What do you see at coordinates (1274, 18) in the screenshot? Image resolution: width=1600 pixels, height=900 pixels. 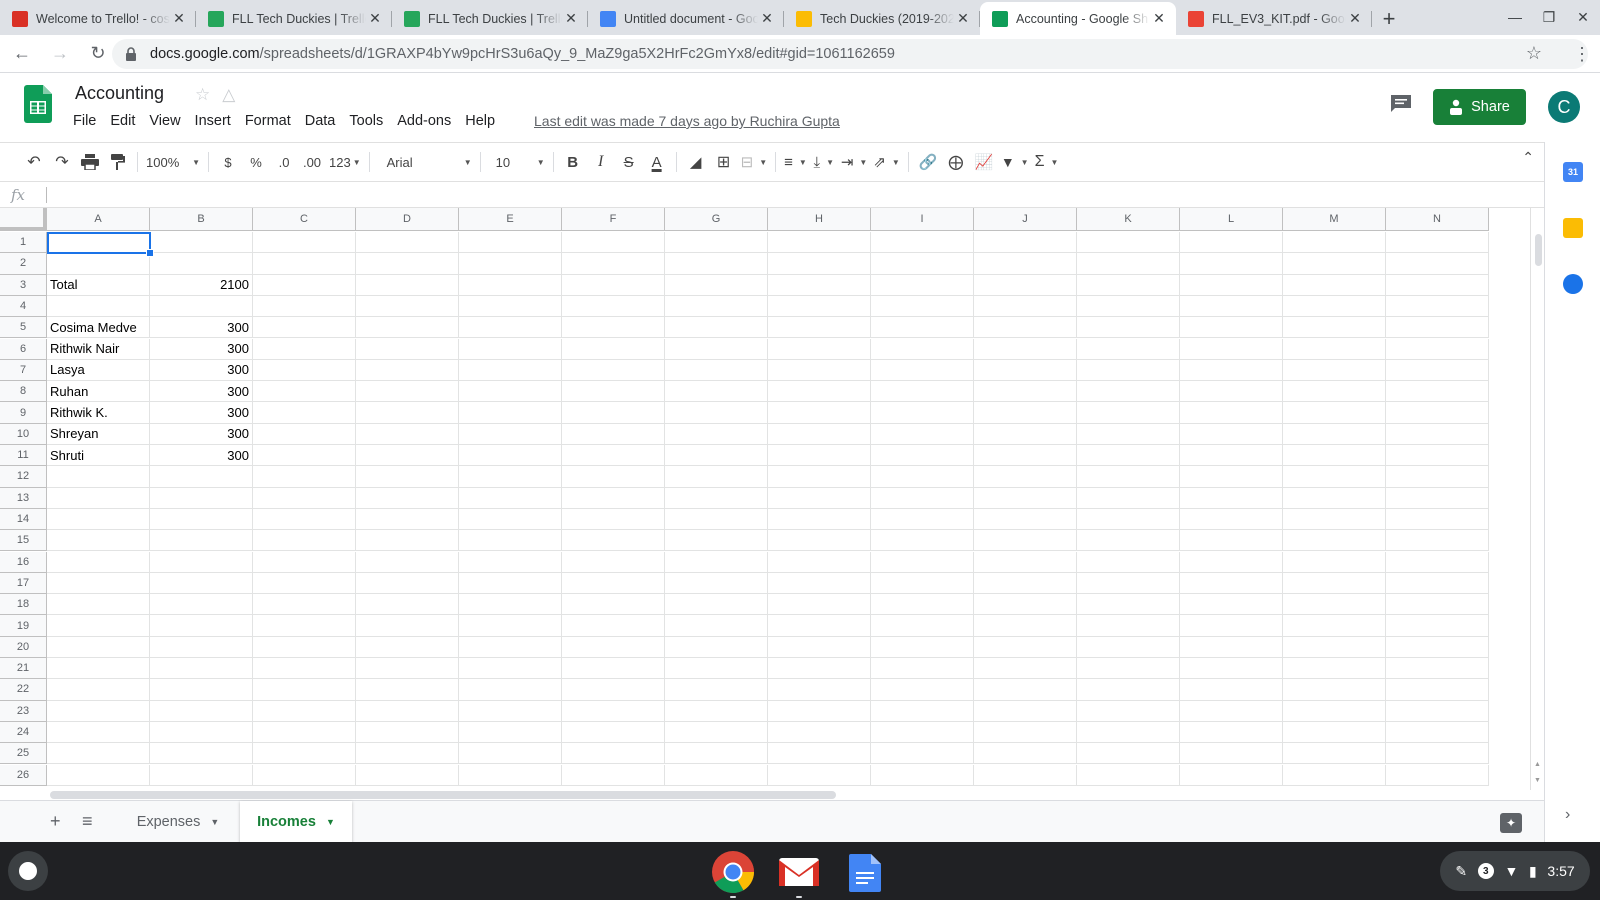 I see `browser-tab: FLL_EV3_KIT.pdf - Goog ✕` at bounding box center [1274, 18].